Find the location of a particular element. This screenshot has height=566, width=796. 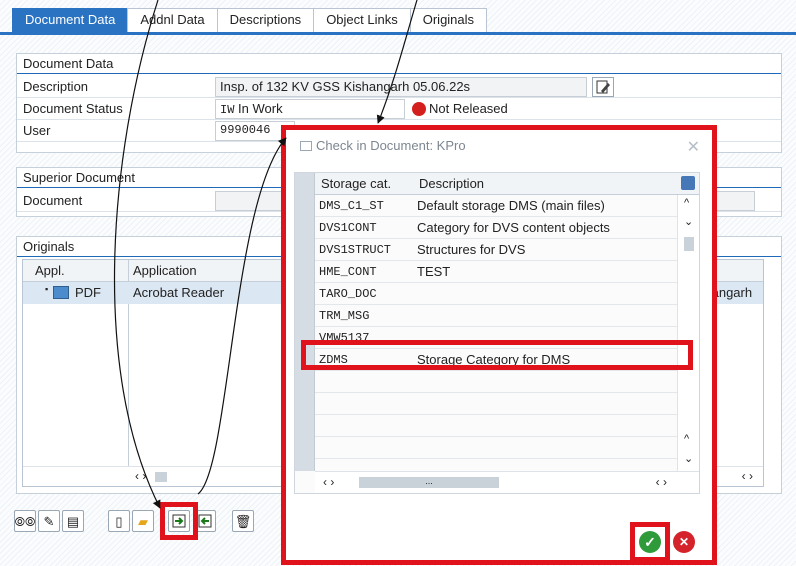

arrow-to-dialog-top is located at coordinates (397, 62).